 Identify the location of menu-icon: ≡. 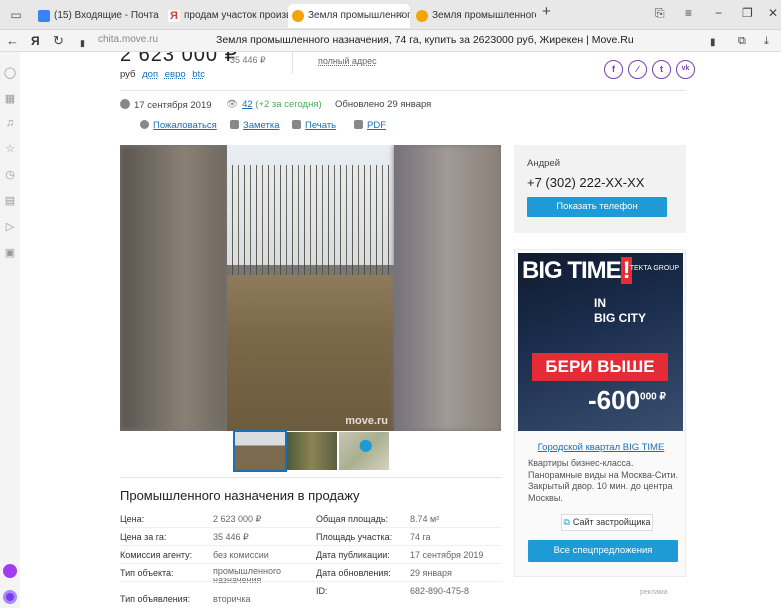
(688, 13).